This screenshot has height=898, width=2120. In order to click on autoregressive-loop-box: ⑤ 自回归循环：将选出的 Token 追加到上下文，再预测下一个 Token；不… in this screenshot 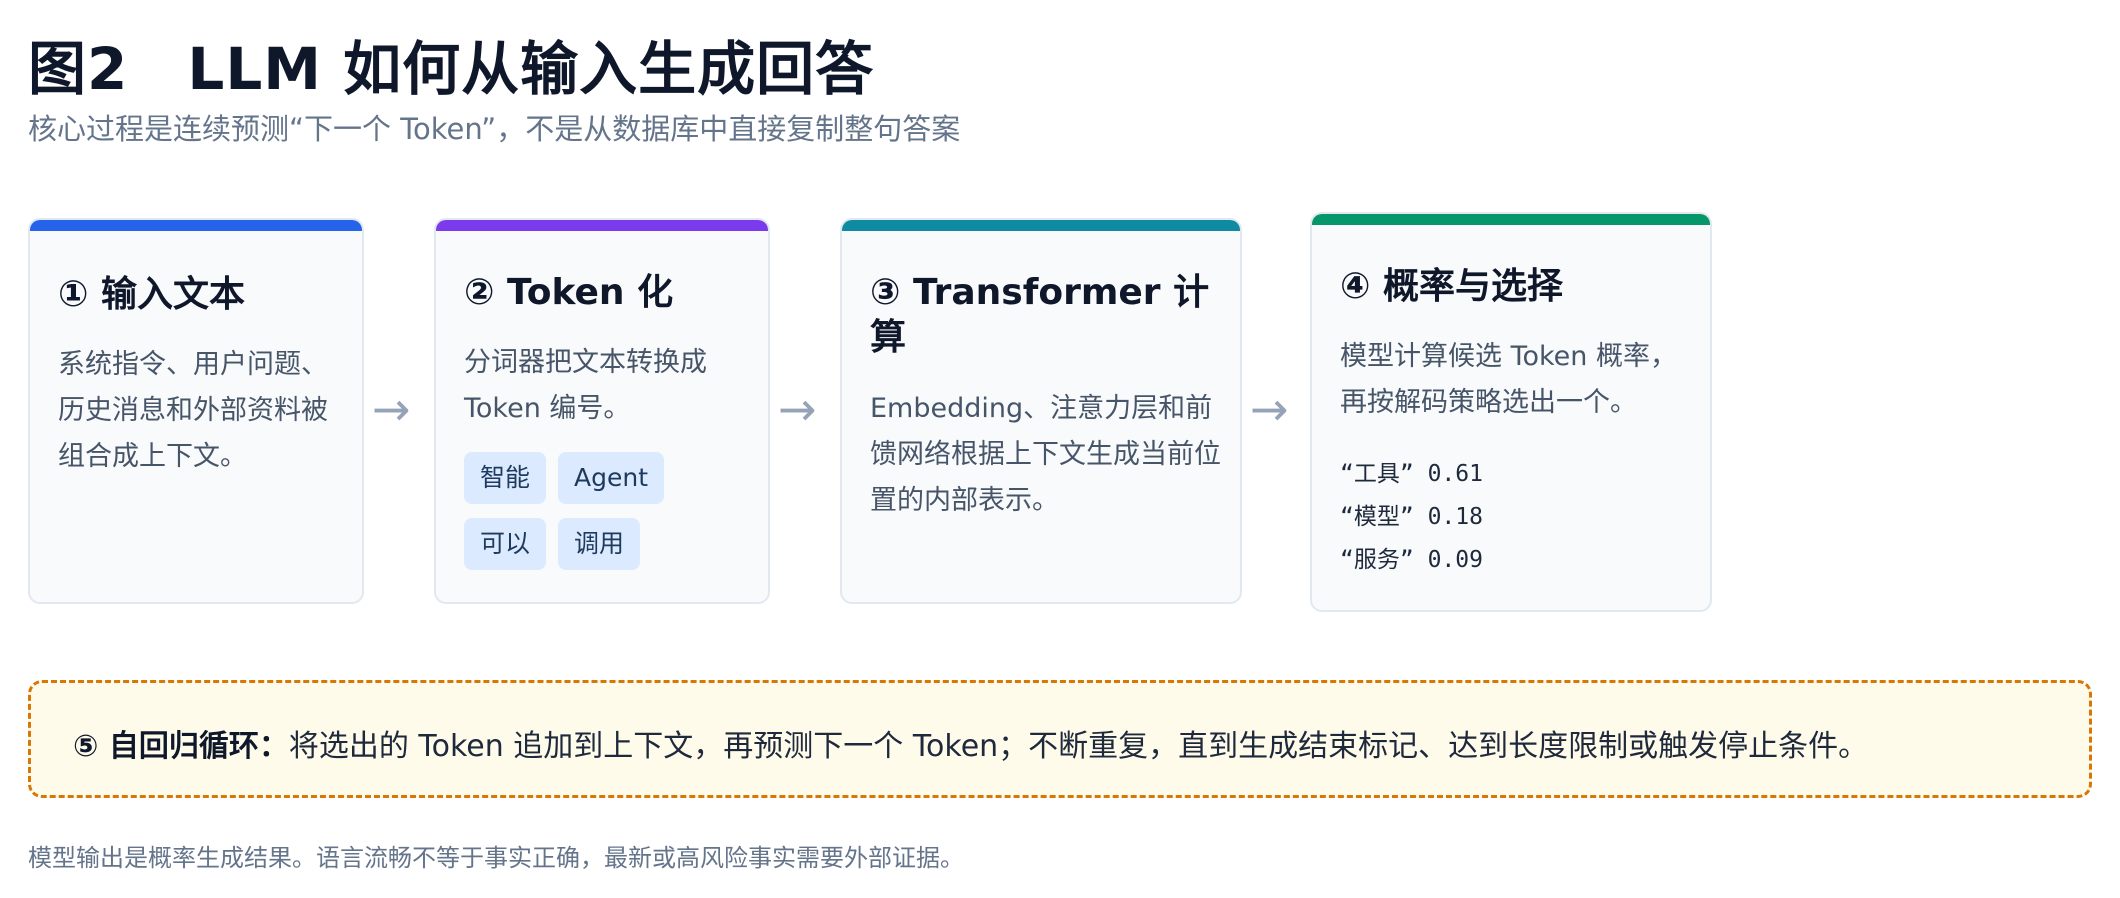, I will do `click(1060, 739)`.